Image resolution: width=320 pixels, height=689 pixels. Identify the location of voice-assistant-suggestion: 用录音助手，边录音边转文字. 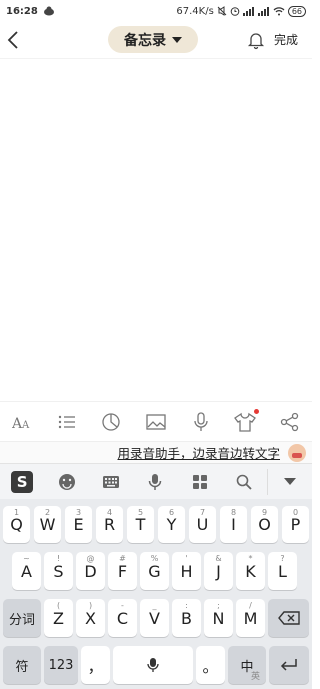
(156, 452).